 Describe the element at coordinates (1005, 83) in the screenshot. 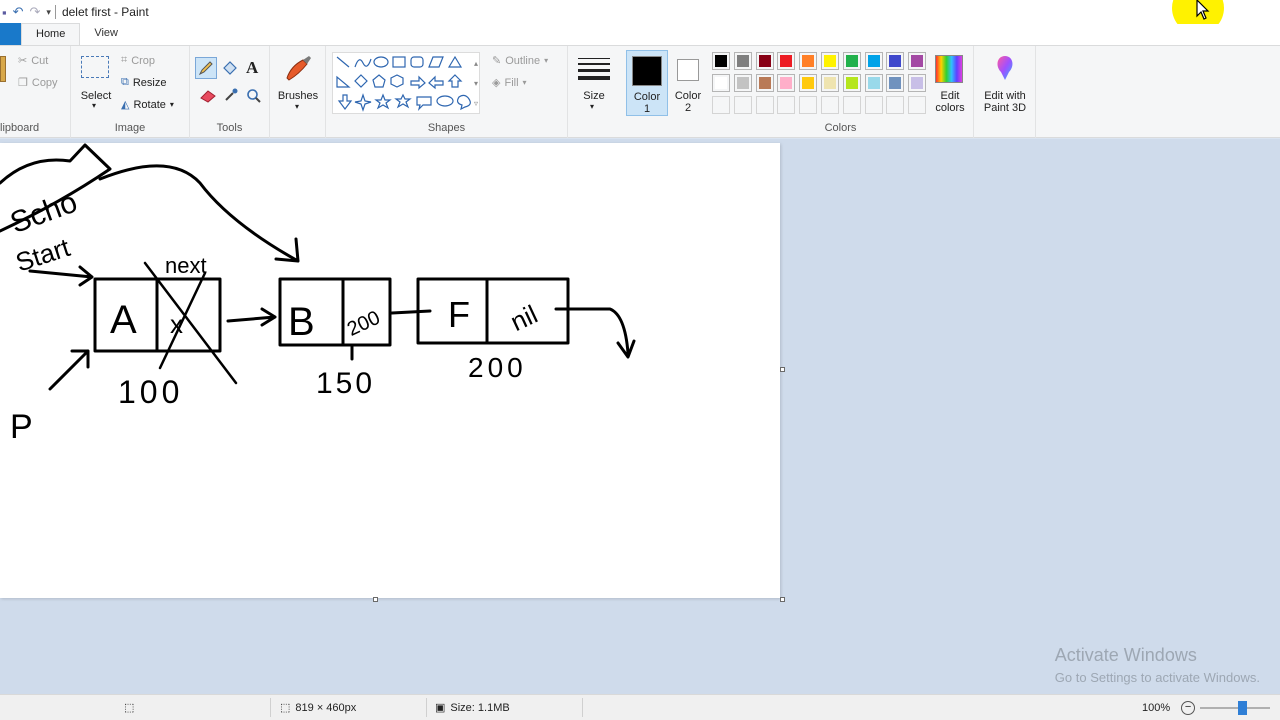

I see `edit-with-paint3d-button: Edit with Paint 3D` at that location.